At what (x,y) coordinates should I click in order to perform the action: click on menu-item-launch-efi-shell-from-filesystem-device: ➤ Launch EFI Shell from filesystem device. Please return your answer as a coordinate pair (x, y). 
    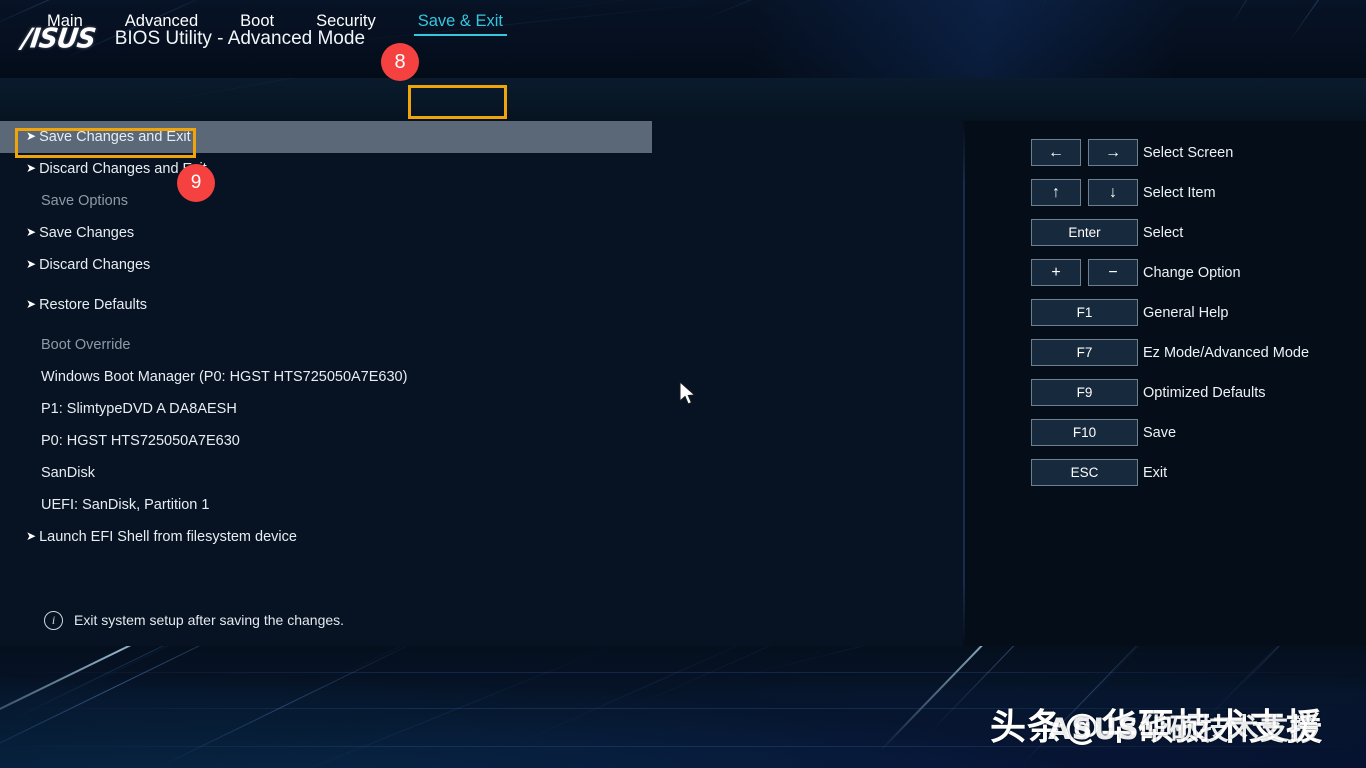
    Looking at the image, I should click on (481, 537).